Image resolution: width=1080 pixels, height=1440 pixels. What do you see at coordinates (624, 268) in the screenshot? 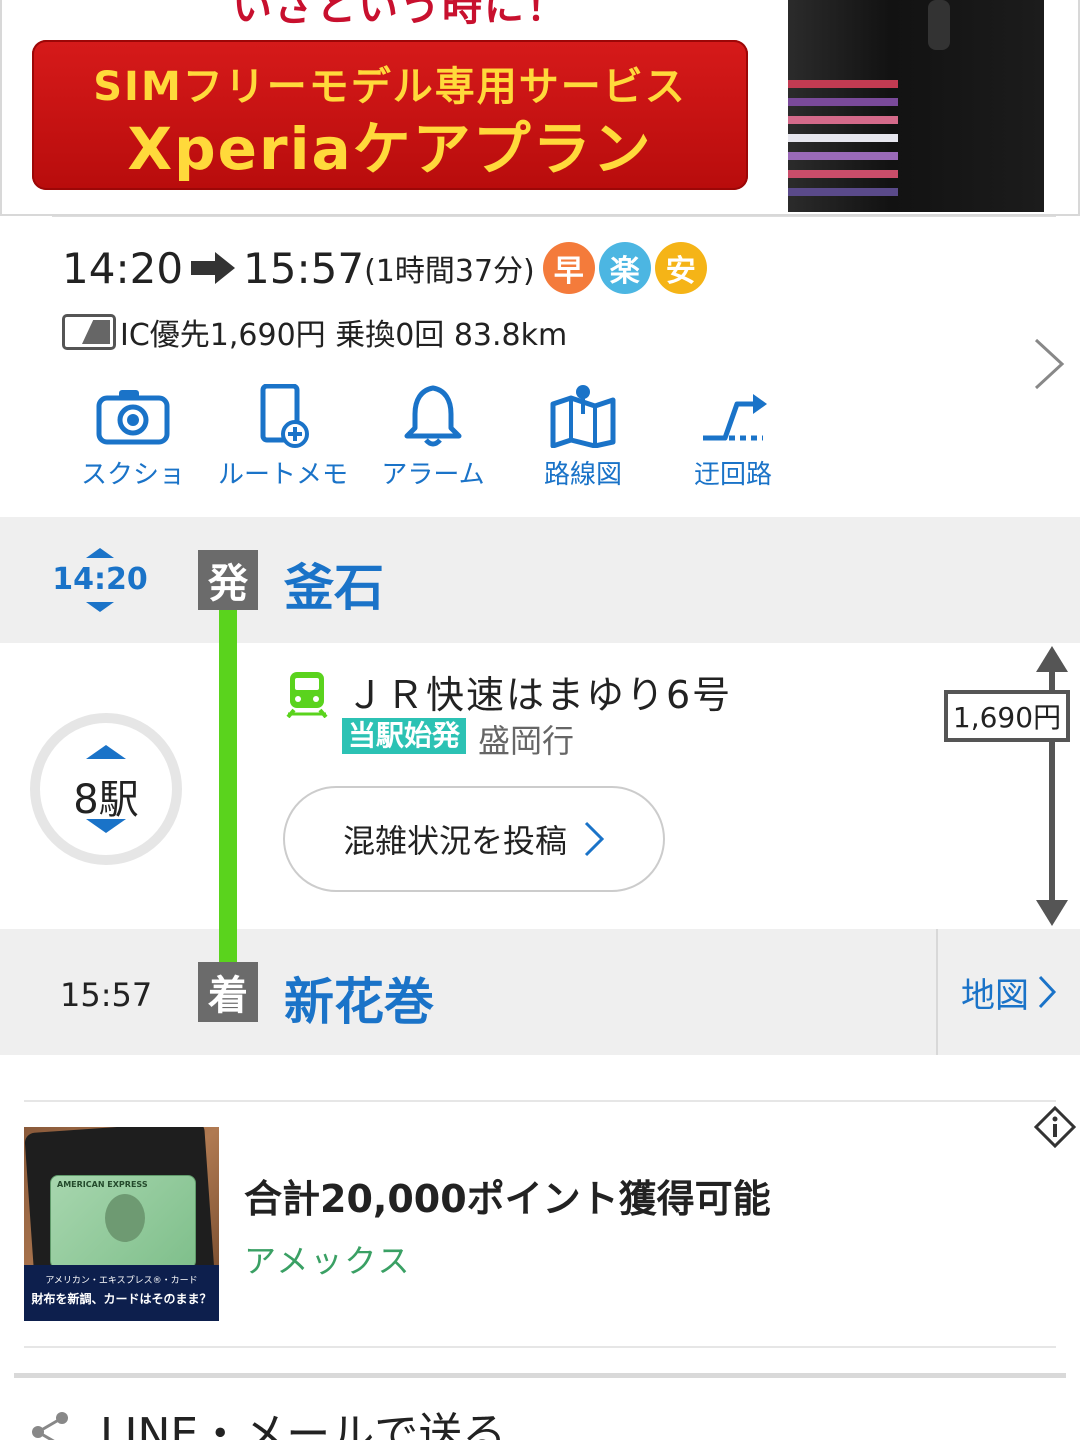
I see `badge-easy: 楽` at bounding box center [624, 268].